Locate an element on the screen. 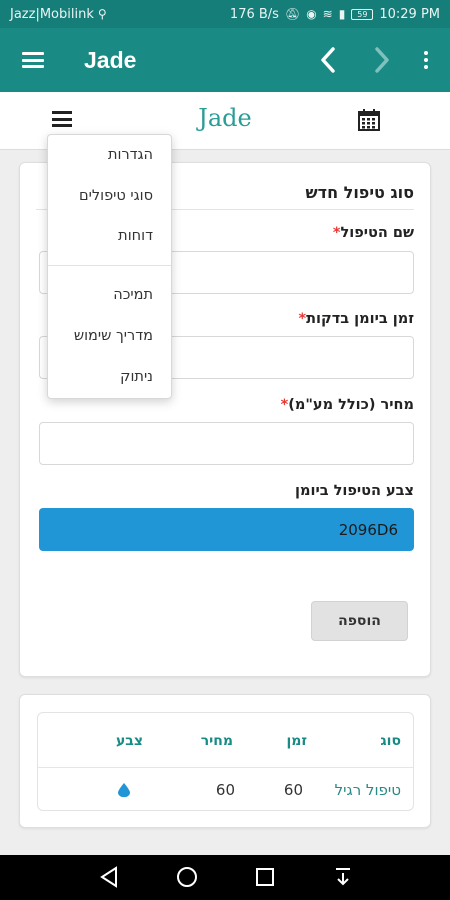  form-title: סוג טיפול חדש is located at coordinates (359, 192).